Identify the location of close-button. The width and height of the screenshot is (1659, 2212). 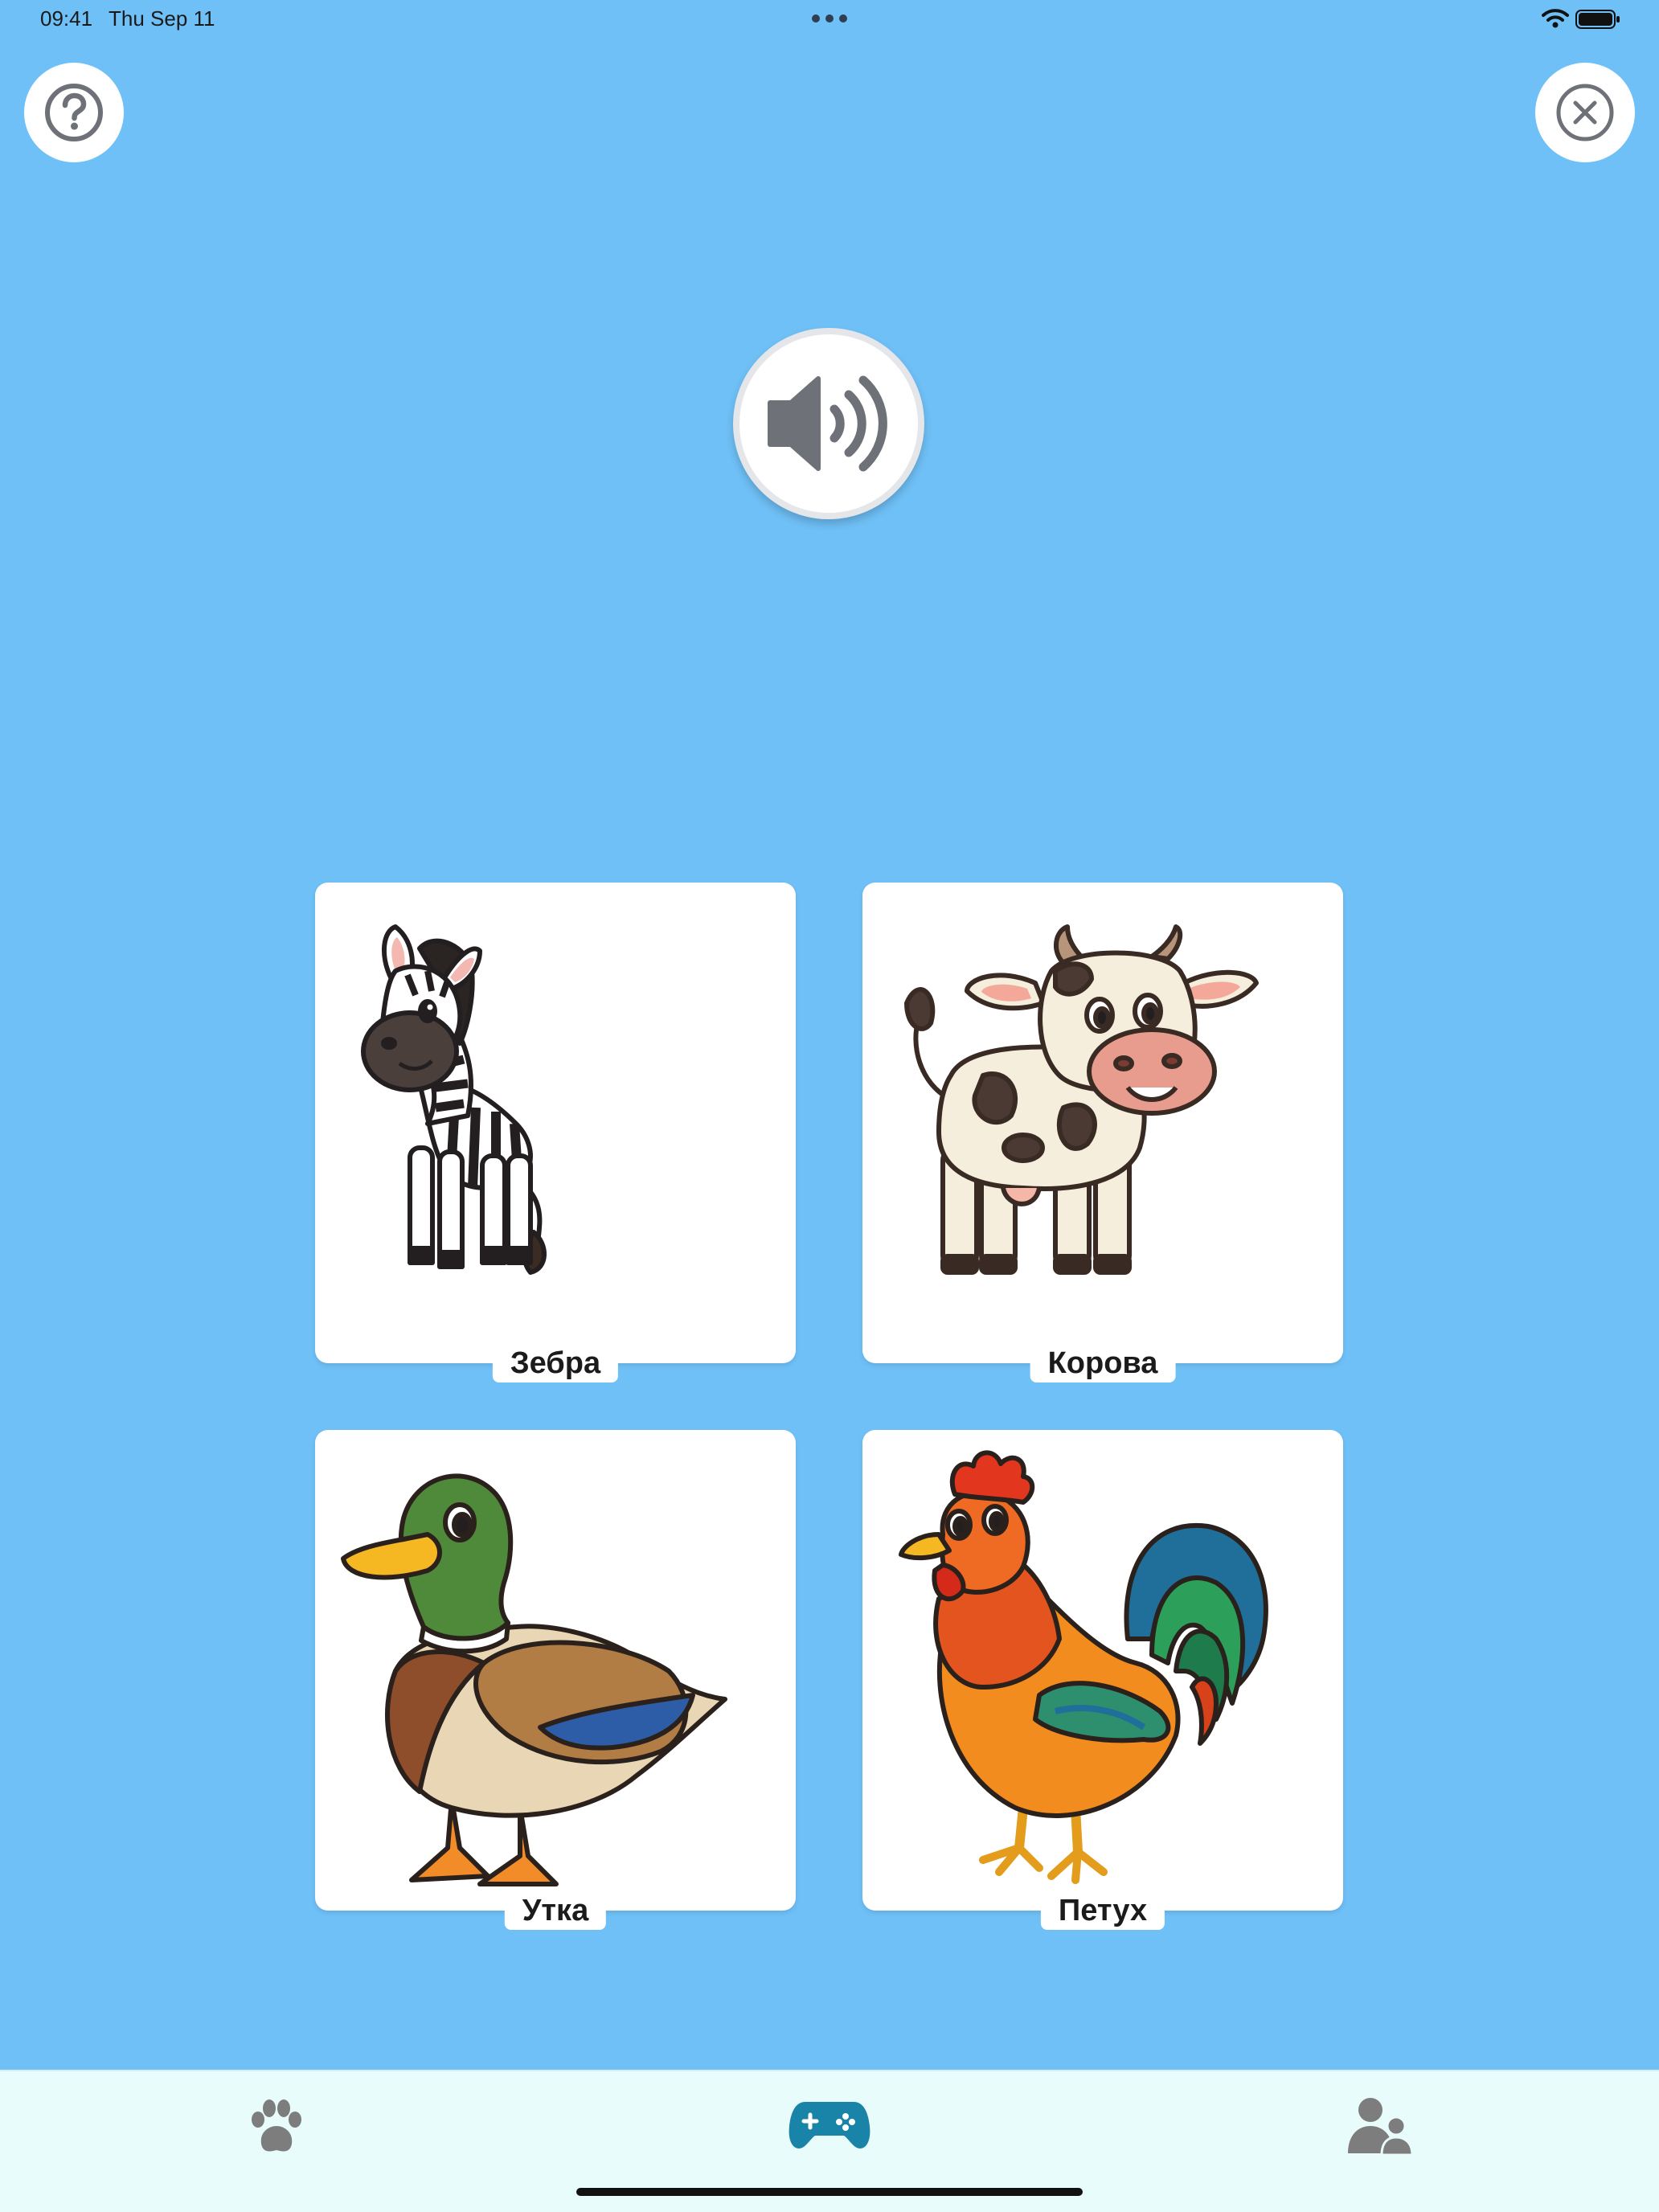
(1585, 112).